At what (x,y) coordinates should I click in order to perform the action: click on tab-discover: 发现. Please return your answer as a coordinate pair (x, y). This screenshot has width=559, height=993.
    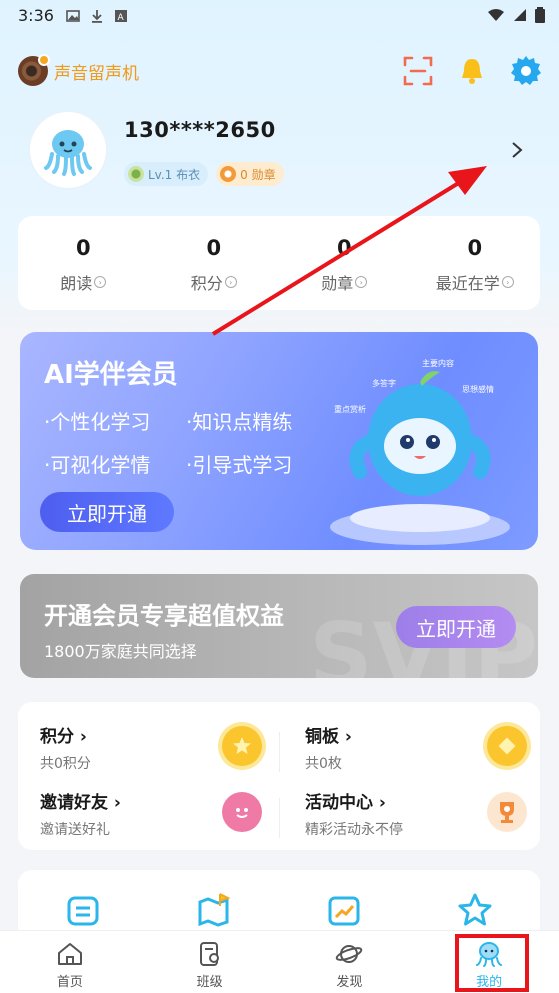
    Looking at the image, I should click on (350, 962).